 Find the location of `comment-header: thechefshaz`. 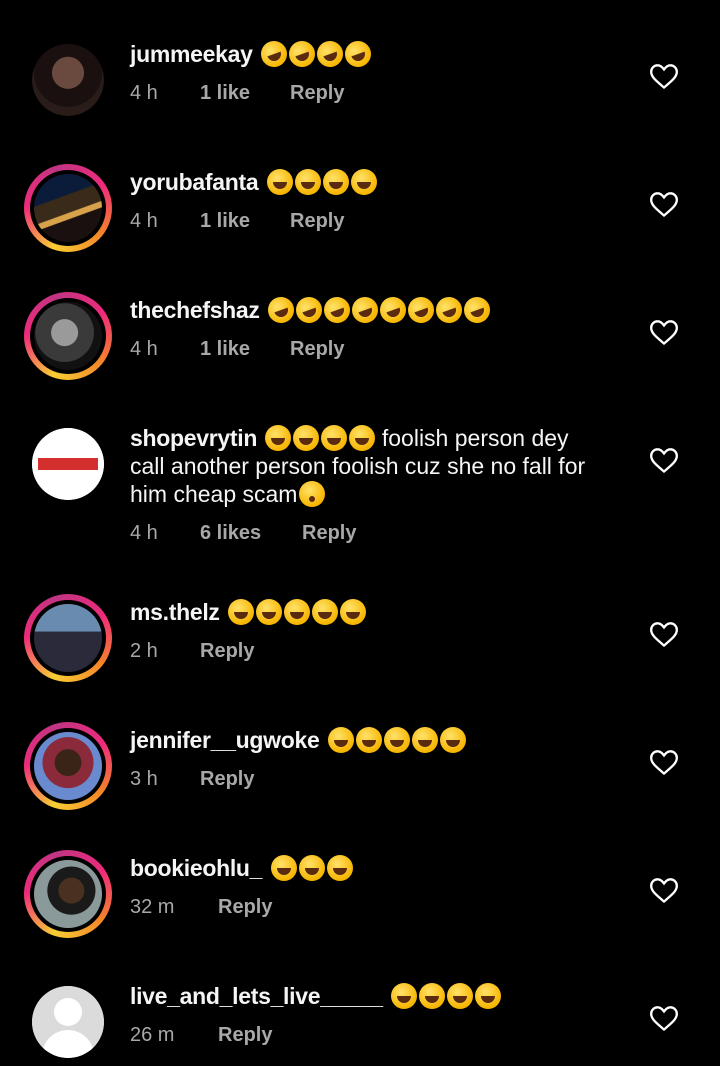

comment-header: thechefshaz is located at coordinates (380, 310).